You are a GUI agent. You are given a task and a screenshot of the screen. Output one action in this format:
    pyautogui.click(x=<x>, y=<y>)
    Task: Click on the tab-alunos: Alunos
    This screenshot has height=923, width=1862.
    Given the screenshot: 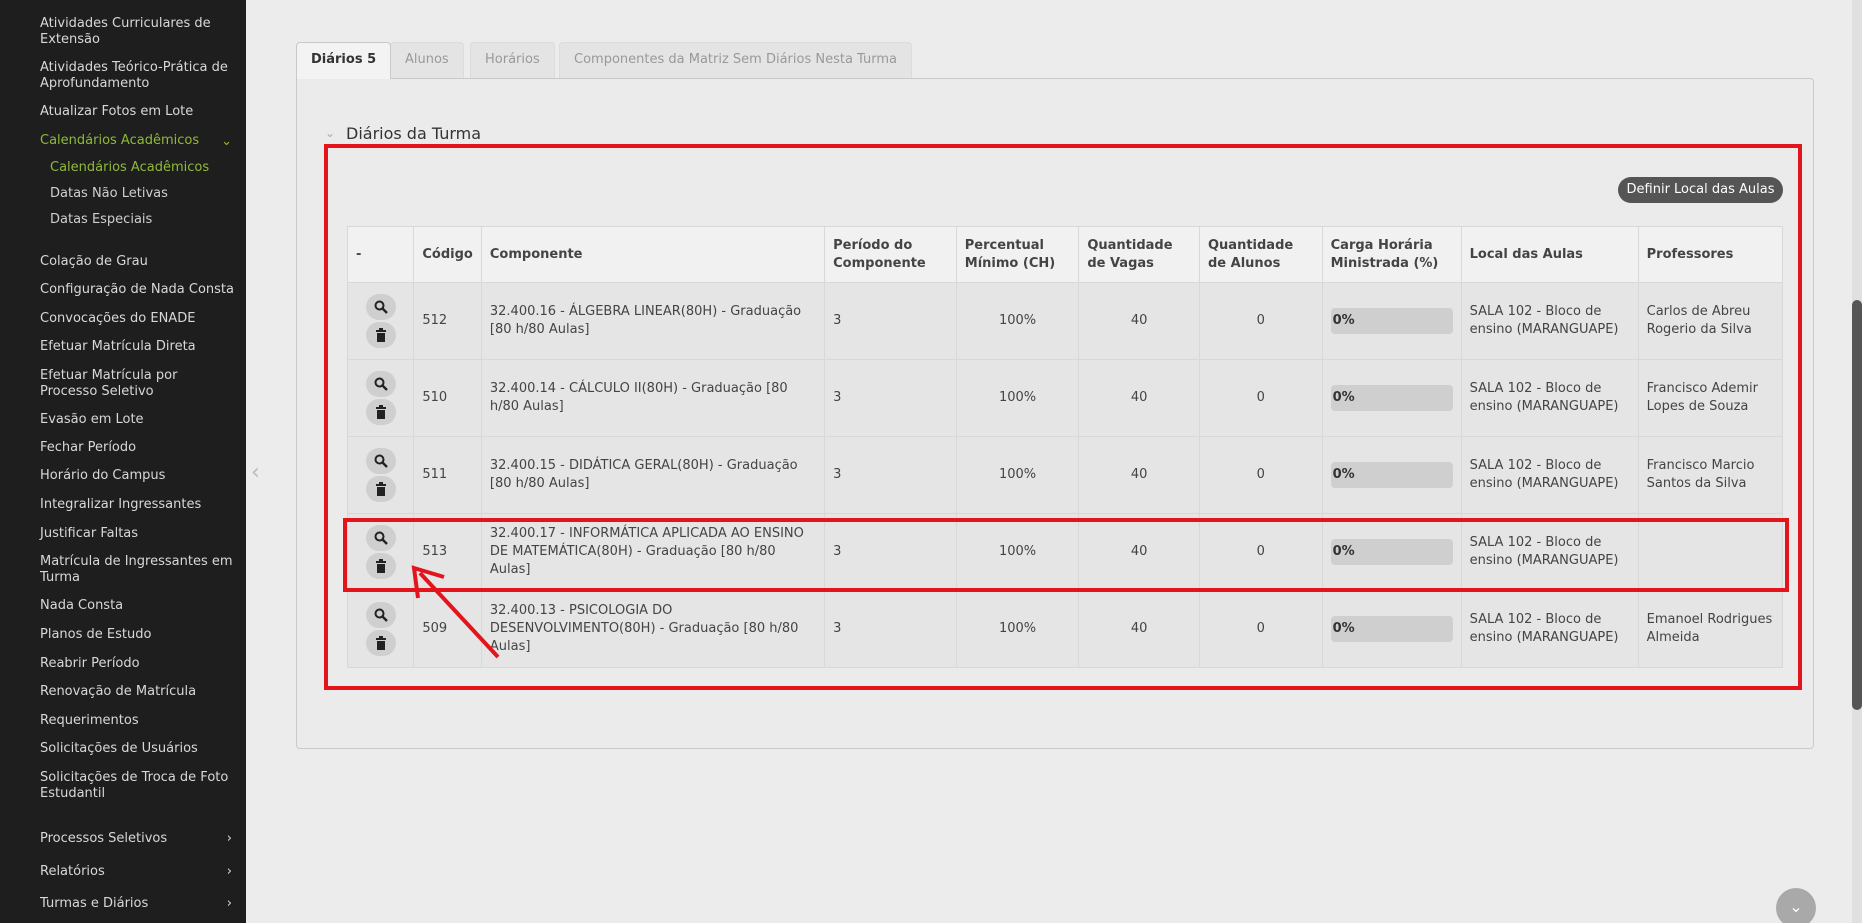 What is the action you would take?
    pyautogui.click(x=427, y=60)
    